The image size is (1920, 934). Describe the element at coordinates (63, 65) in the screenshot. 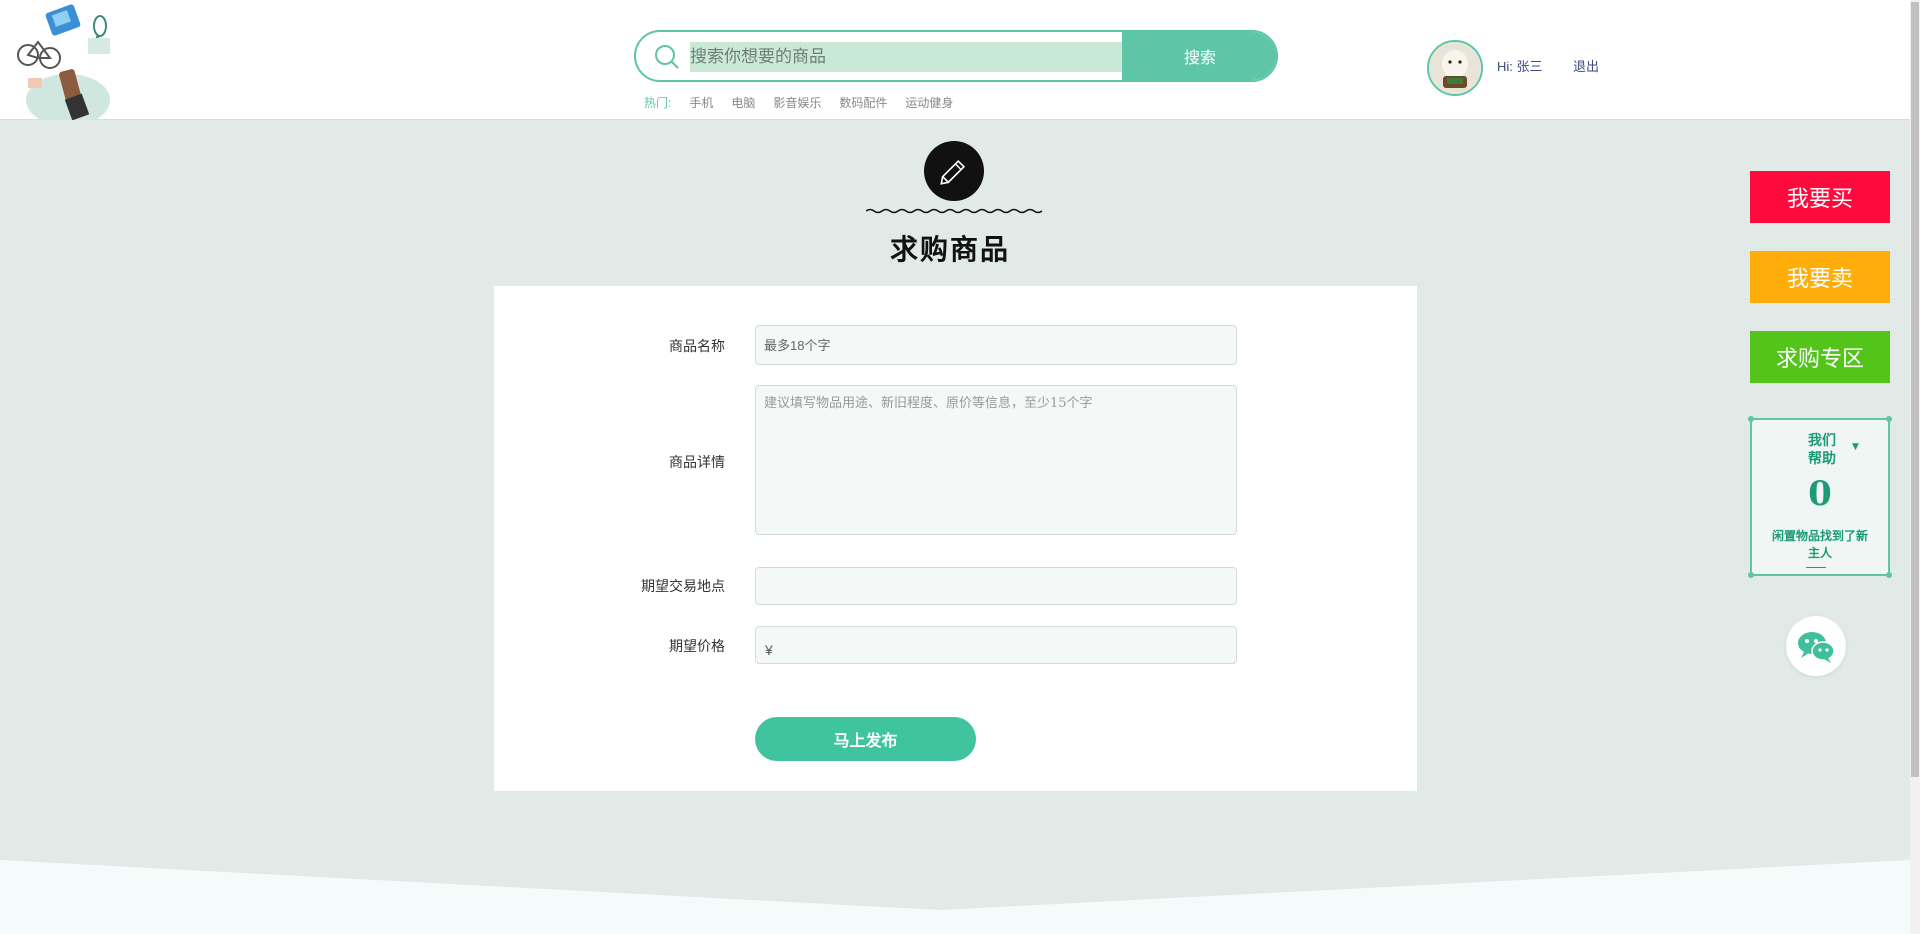

I see `logo-illustration-icon` at that location.